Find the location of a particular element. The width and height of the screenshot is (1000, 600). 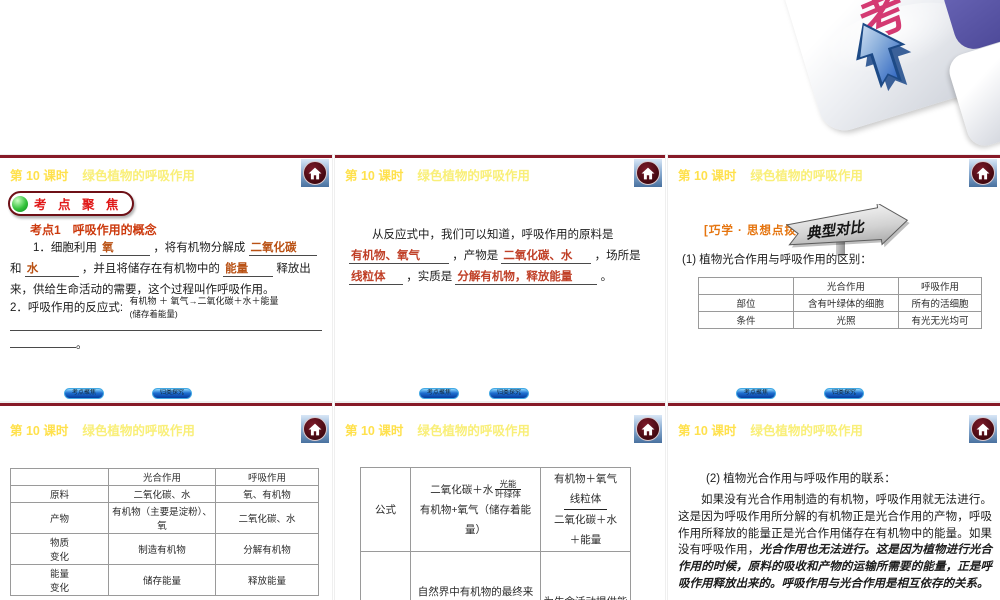

formula-conditions: 光能 叶绿体 is located at coordinates (508, 488).